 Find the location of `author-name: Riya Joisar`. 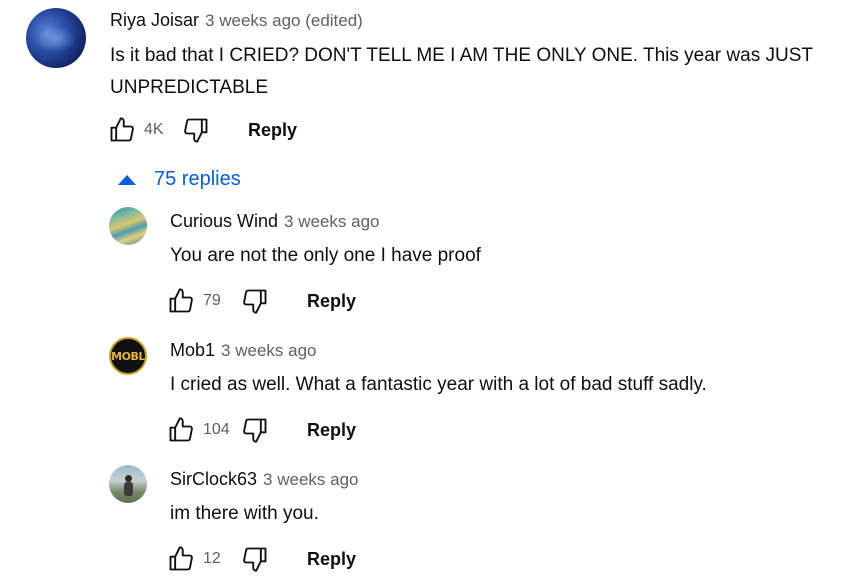

author-name: Riya Joisar is located at coordinates (154, 20).